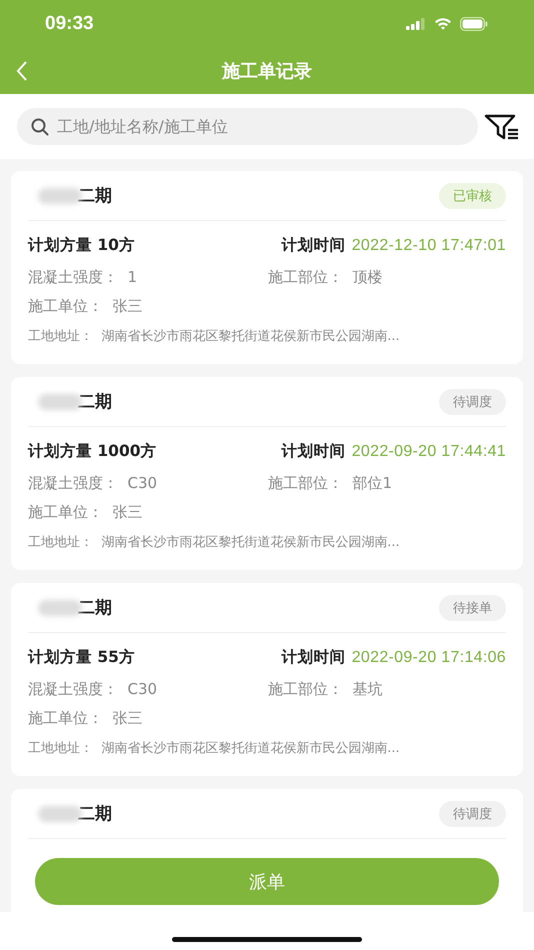 The width and height of the screenshot is (534, 950). I want to click on back-icon, so click(22, 71).